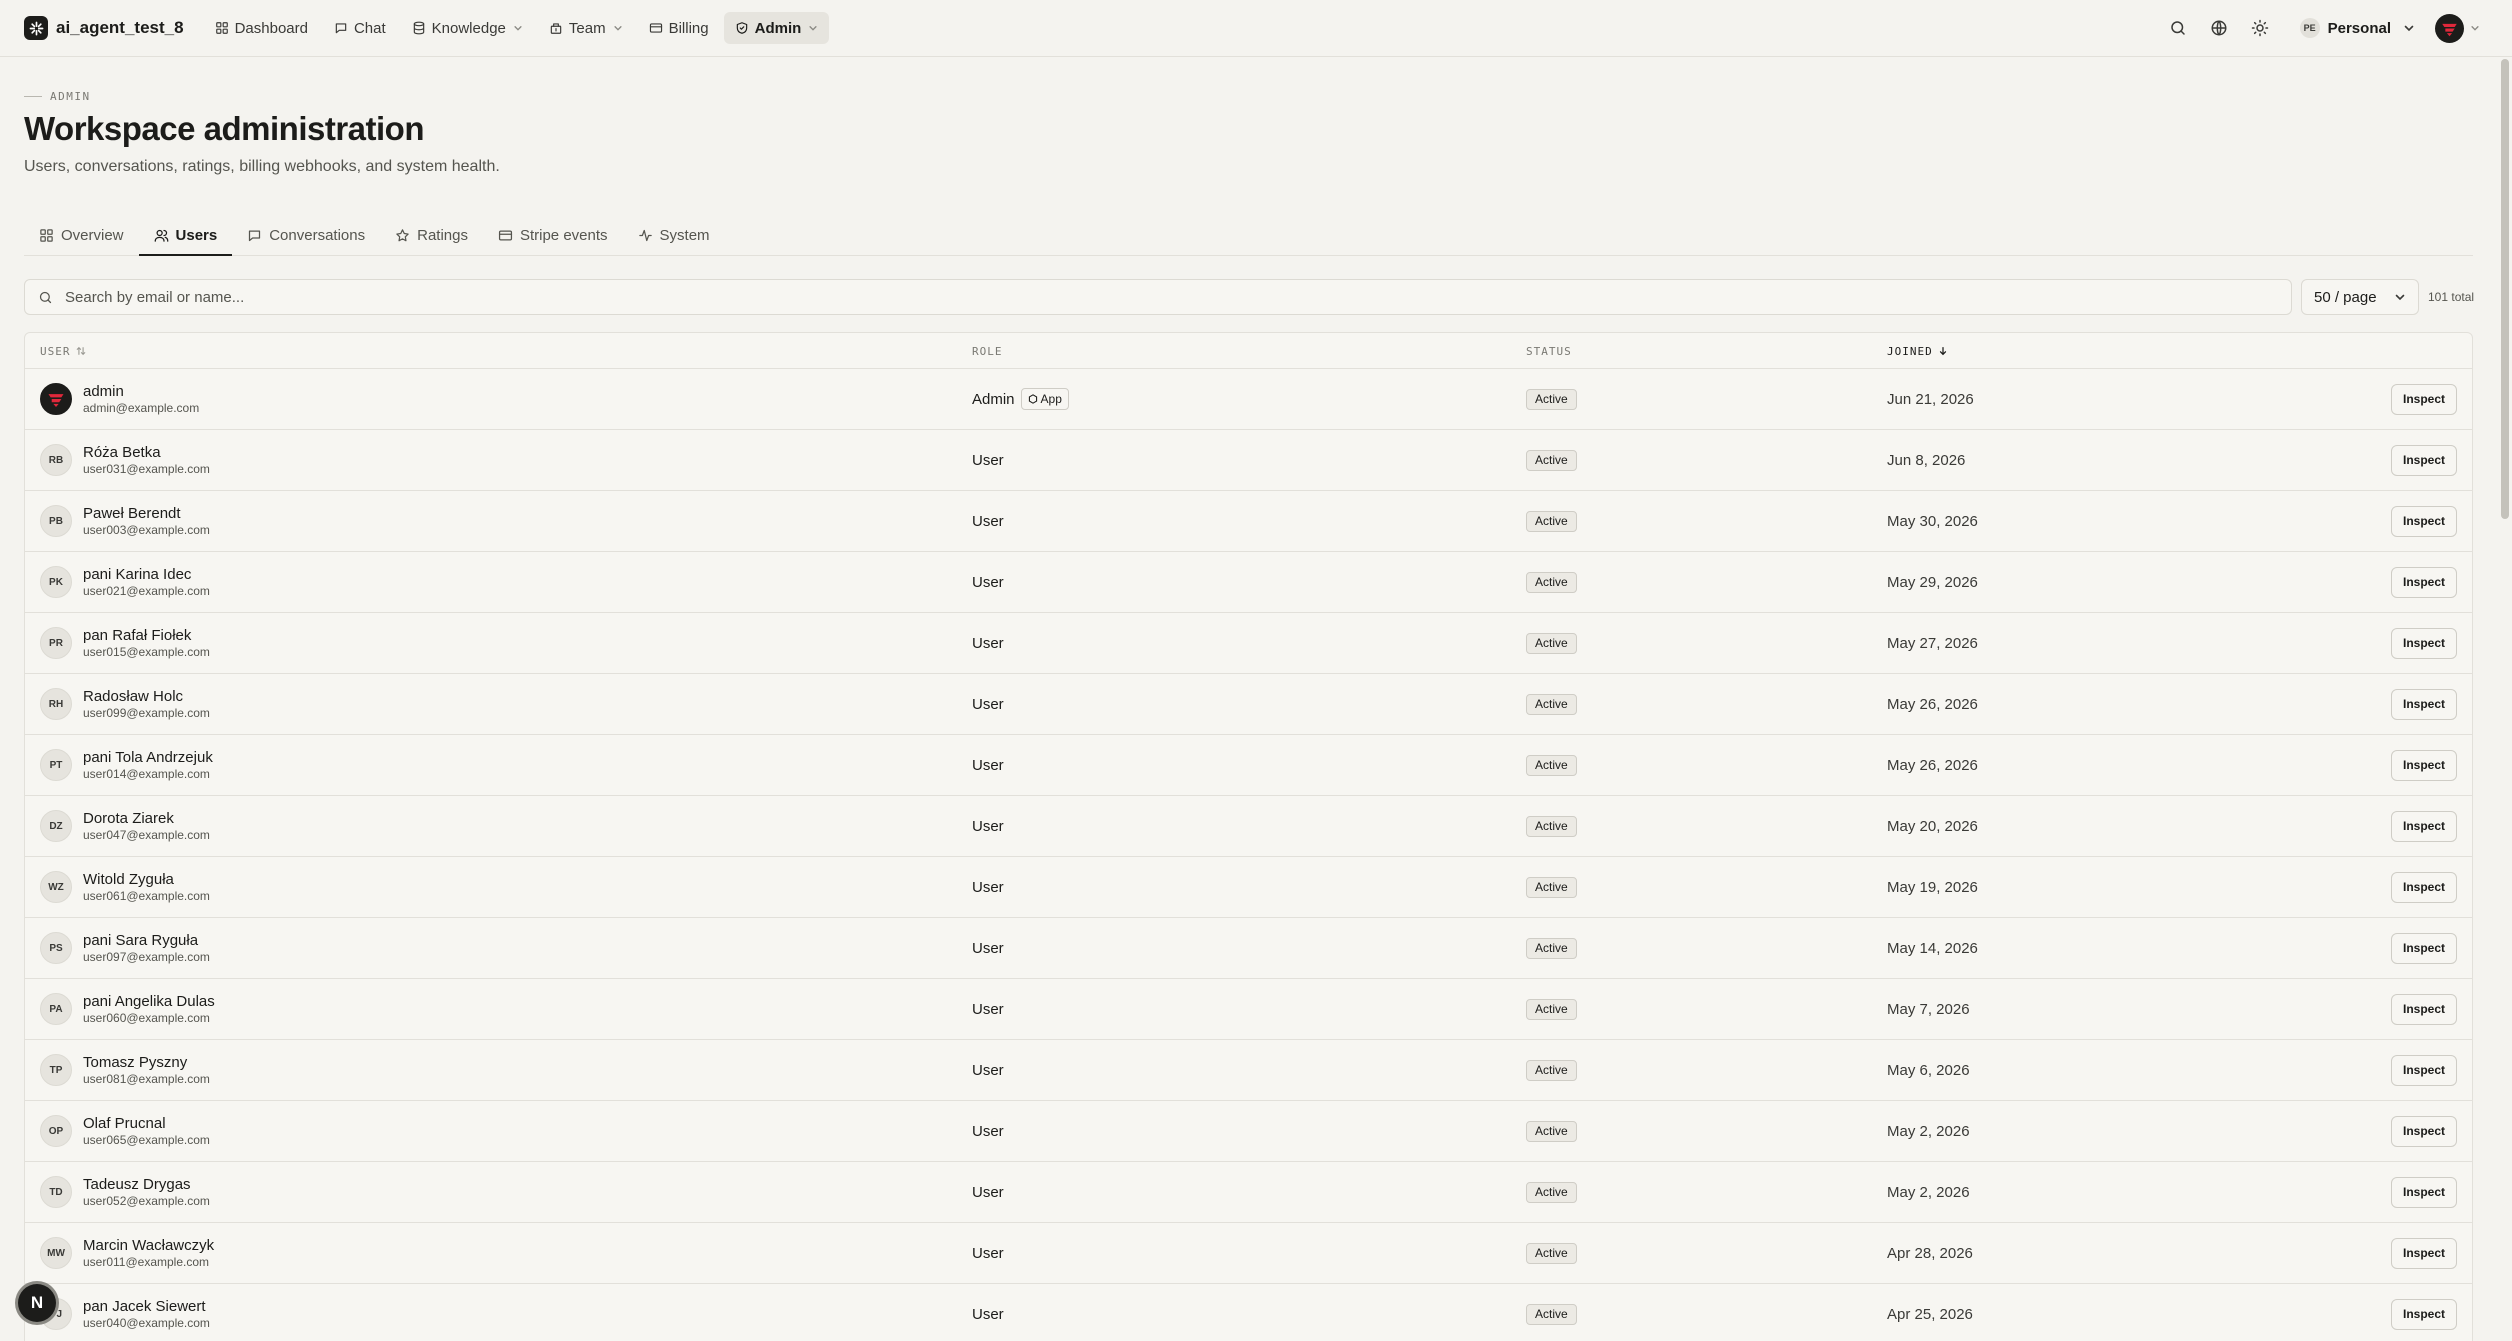 This screenshot has width=2512, height=1341. I want to click on chevron-down-icon, so click(2400, 297).